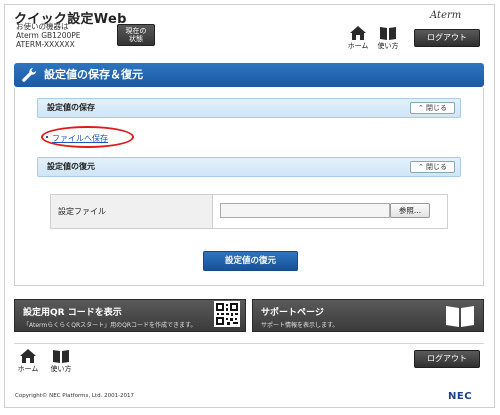 This screenshot has height=415, width=500. I want to click on restore-close-label: 閉じる, so click(437, 167).